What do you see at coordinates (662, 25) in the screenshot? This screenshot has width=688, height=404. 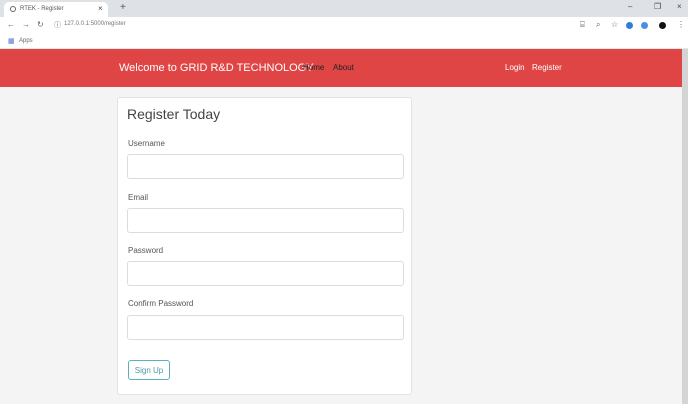 I see `profile-avatar` at bounding box center [662, 25].